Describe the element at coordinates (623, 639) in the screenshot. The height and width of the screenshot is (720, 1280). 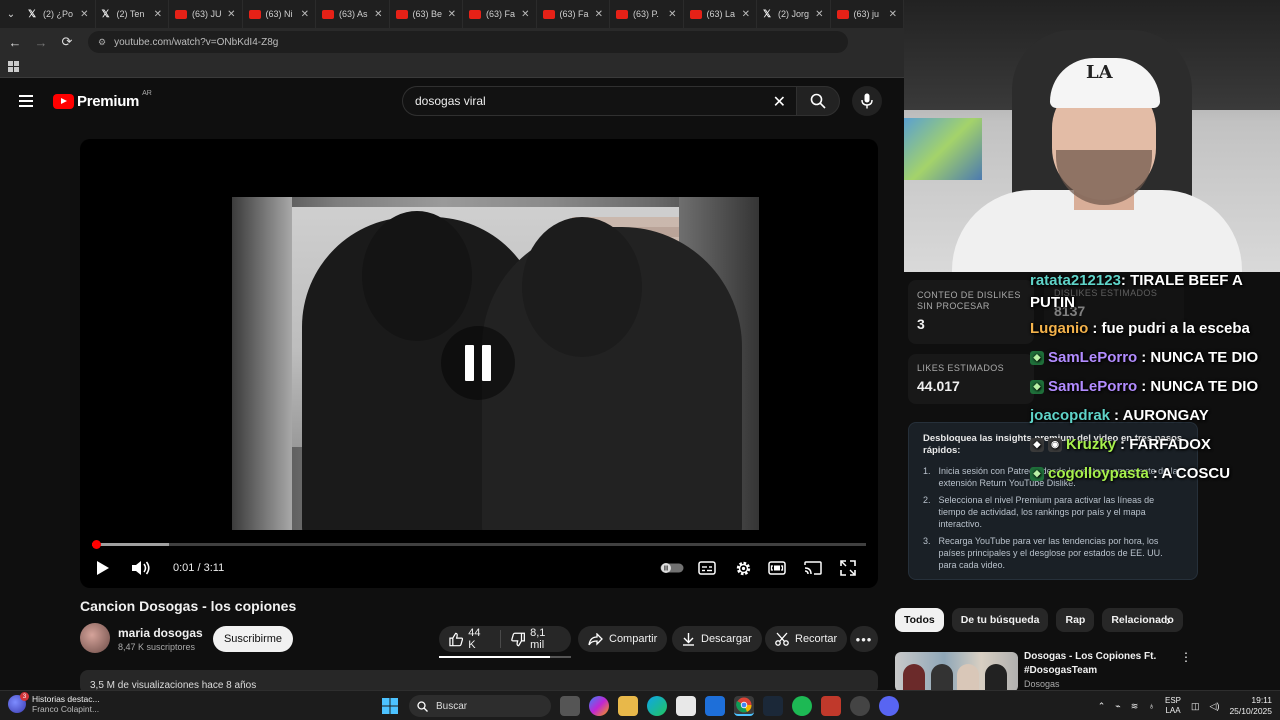
I see `share-button: Compartir` at that location.